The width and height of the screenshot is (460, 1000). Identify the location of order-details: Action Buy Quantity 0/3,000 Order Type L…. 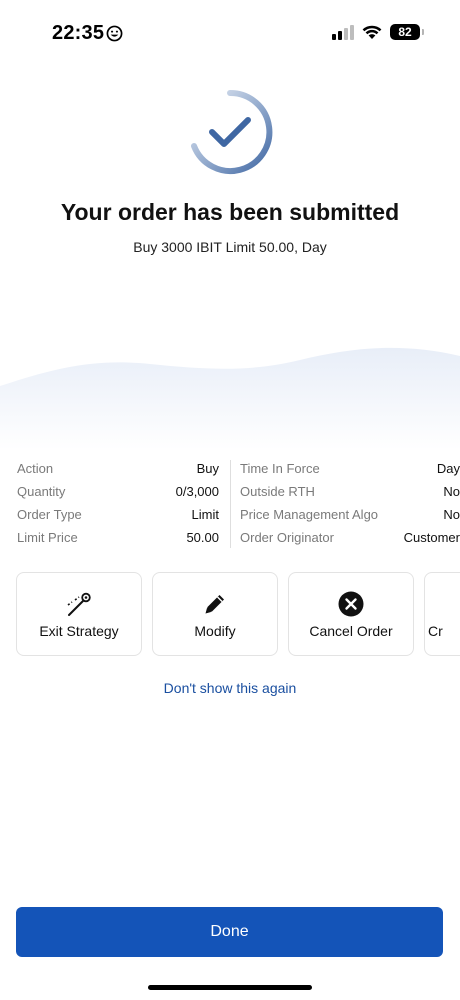
(238, 504).